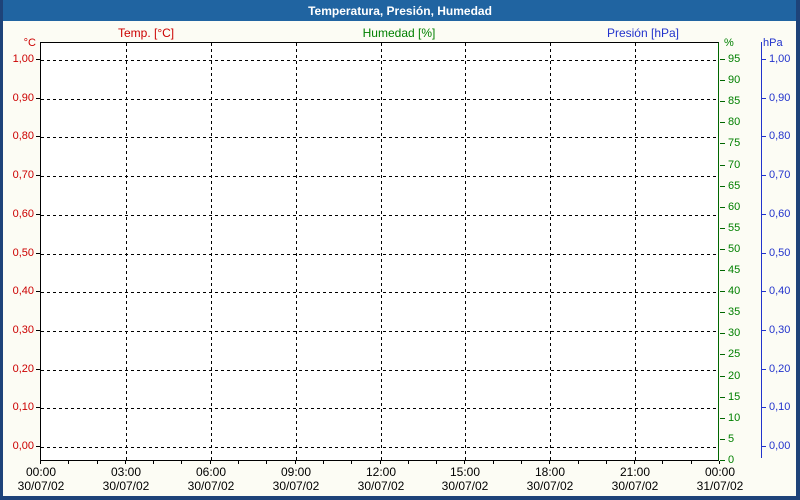  Describe the element at coordinates (734, 418) in the screenshot. I see `humidity-tick-label: 10` at that location.